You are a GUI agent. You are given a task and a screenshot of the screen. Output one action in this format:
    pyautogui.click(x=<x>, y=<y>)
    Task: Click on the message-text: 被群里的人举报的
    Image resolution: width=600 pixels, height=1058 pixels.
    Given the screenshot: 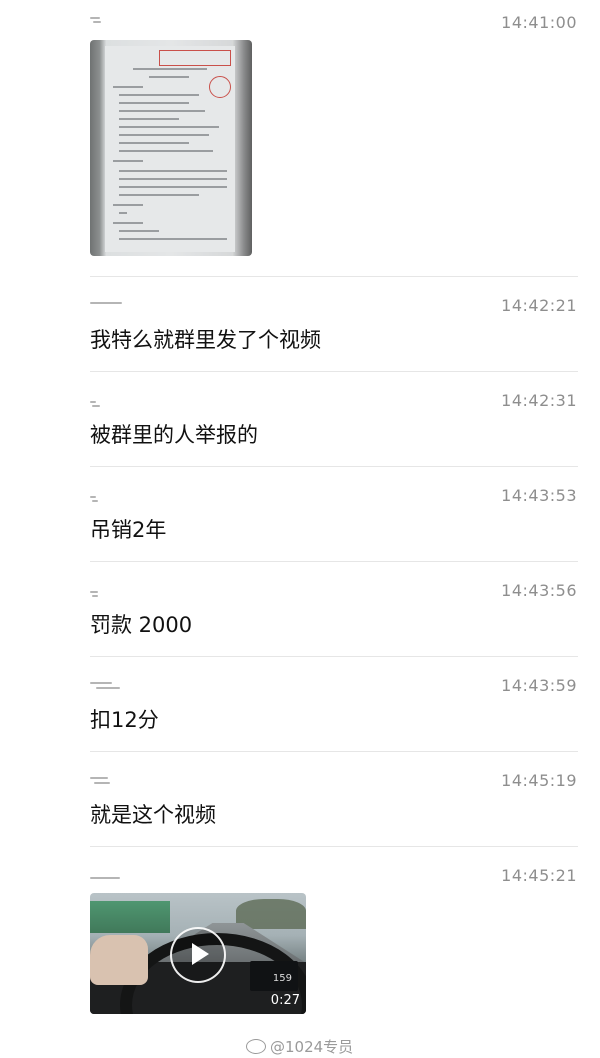 What is the action you would take?
    pyautogui.click(x=174, y=435)
    